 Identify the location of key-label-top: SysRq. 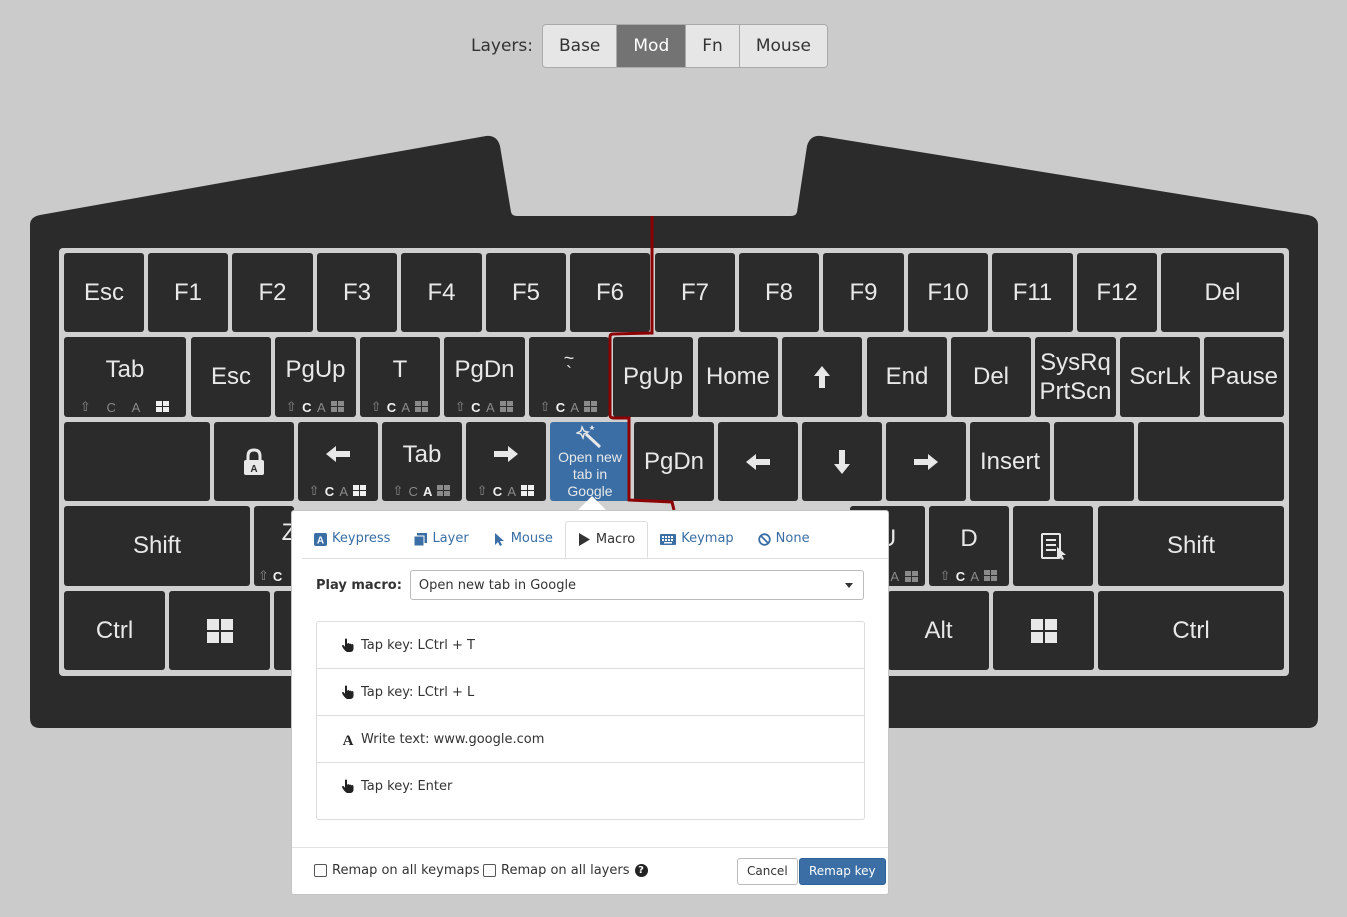
(1075, 362).